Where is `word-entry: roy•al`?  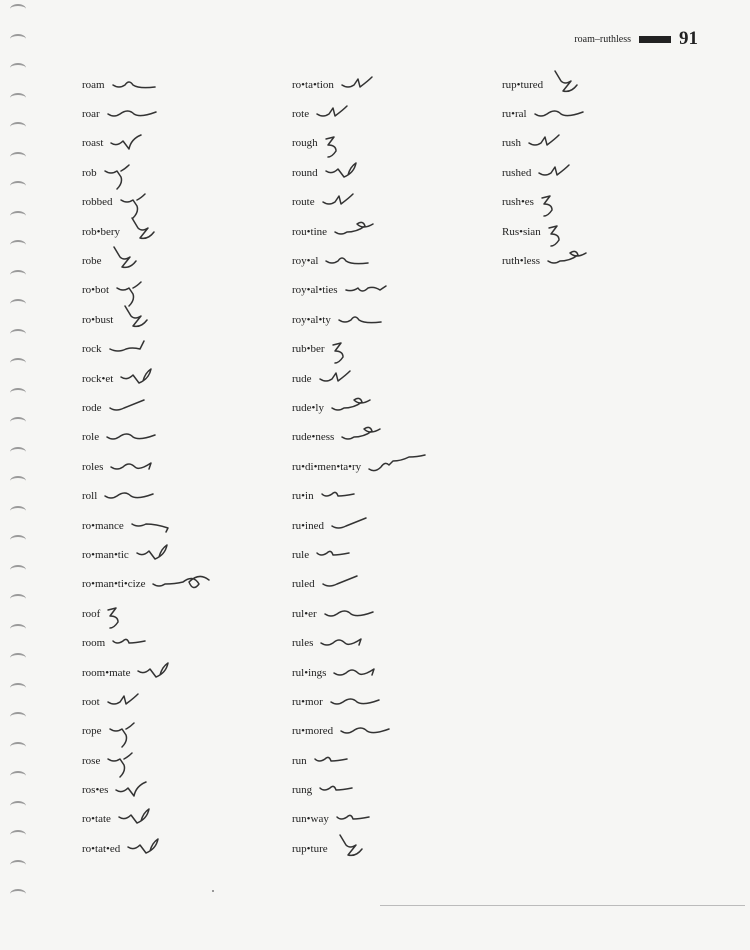 word-entry: roy•al is located at coordinates (360, 260).